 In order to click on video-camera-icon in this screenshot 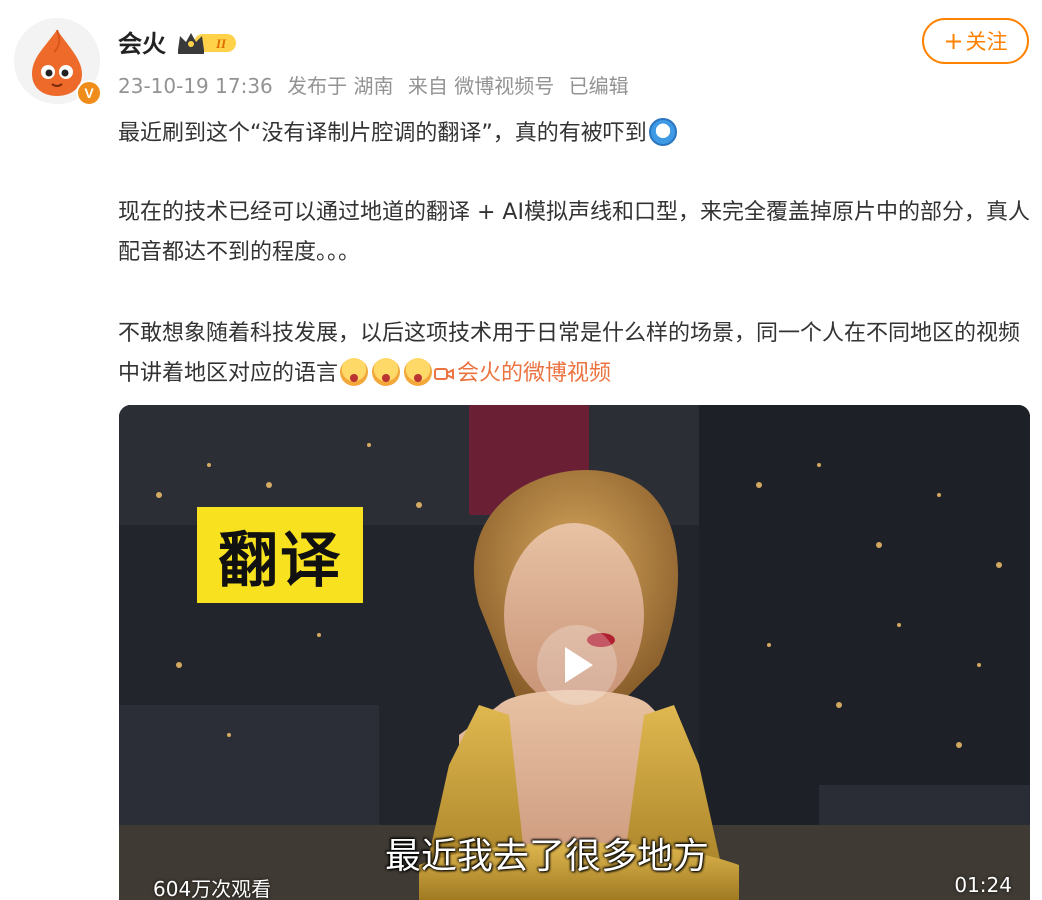, I will do `click(444, 374)`.